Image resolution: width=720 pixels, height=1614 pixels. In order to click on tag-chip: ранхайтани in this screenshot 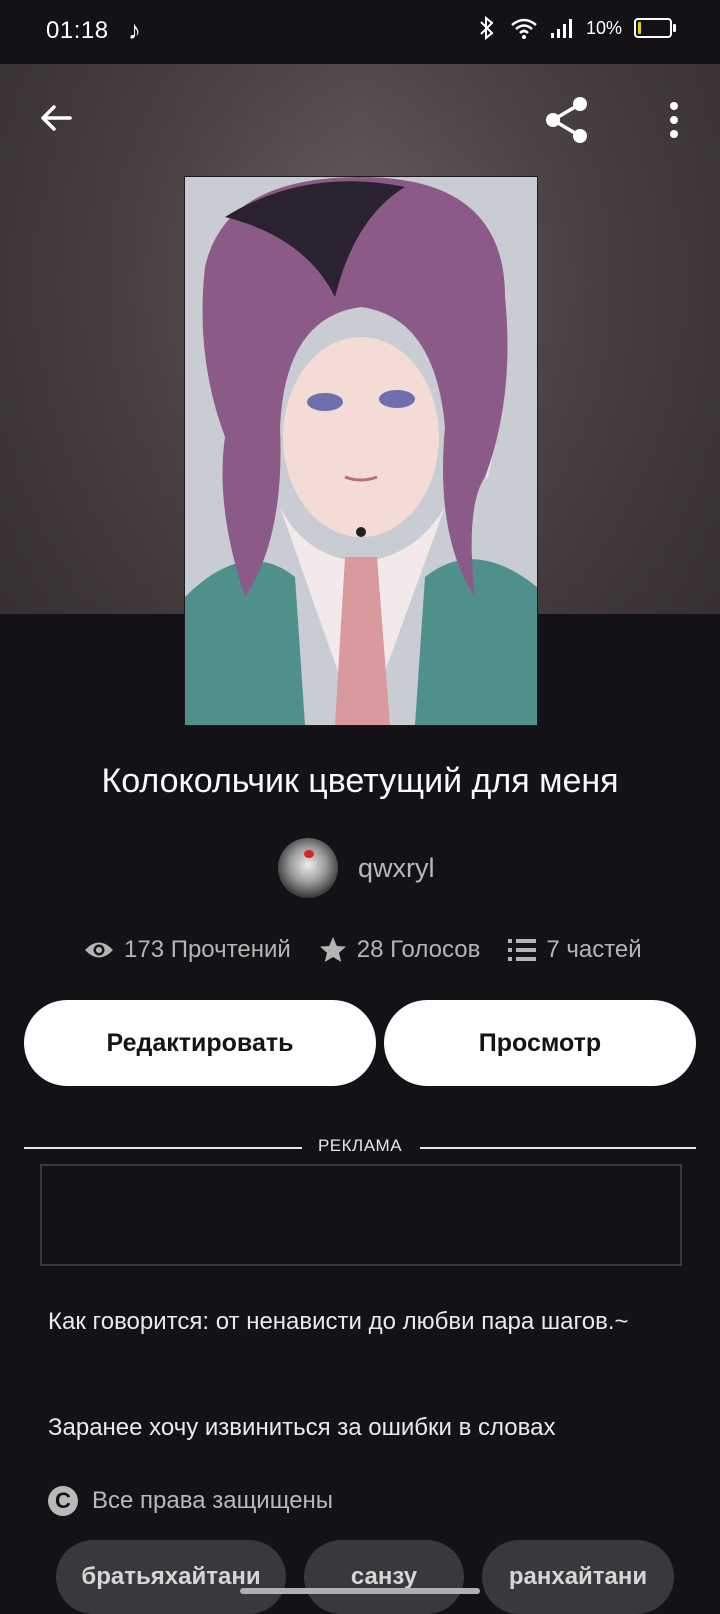, I will do `click(578, 1577)`.